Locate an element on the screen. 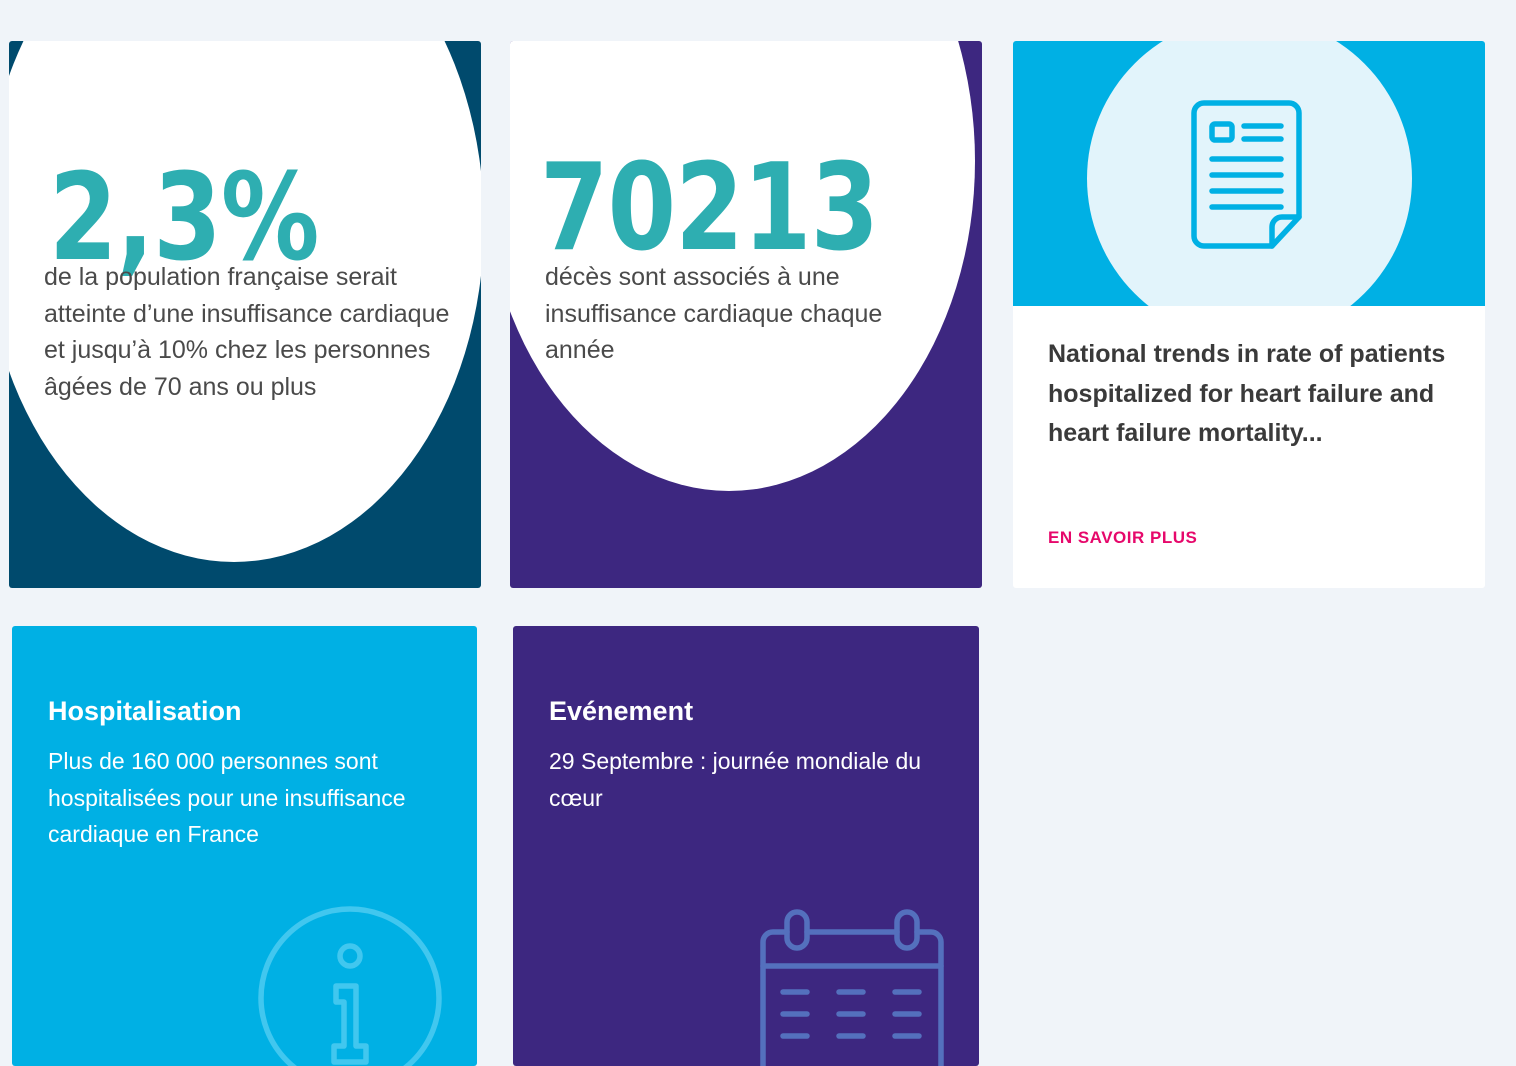  stat-value: 70213 is located at coordinates (709, 208).